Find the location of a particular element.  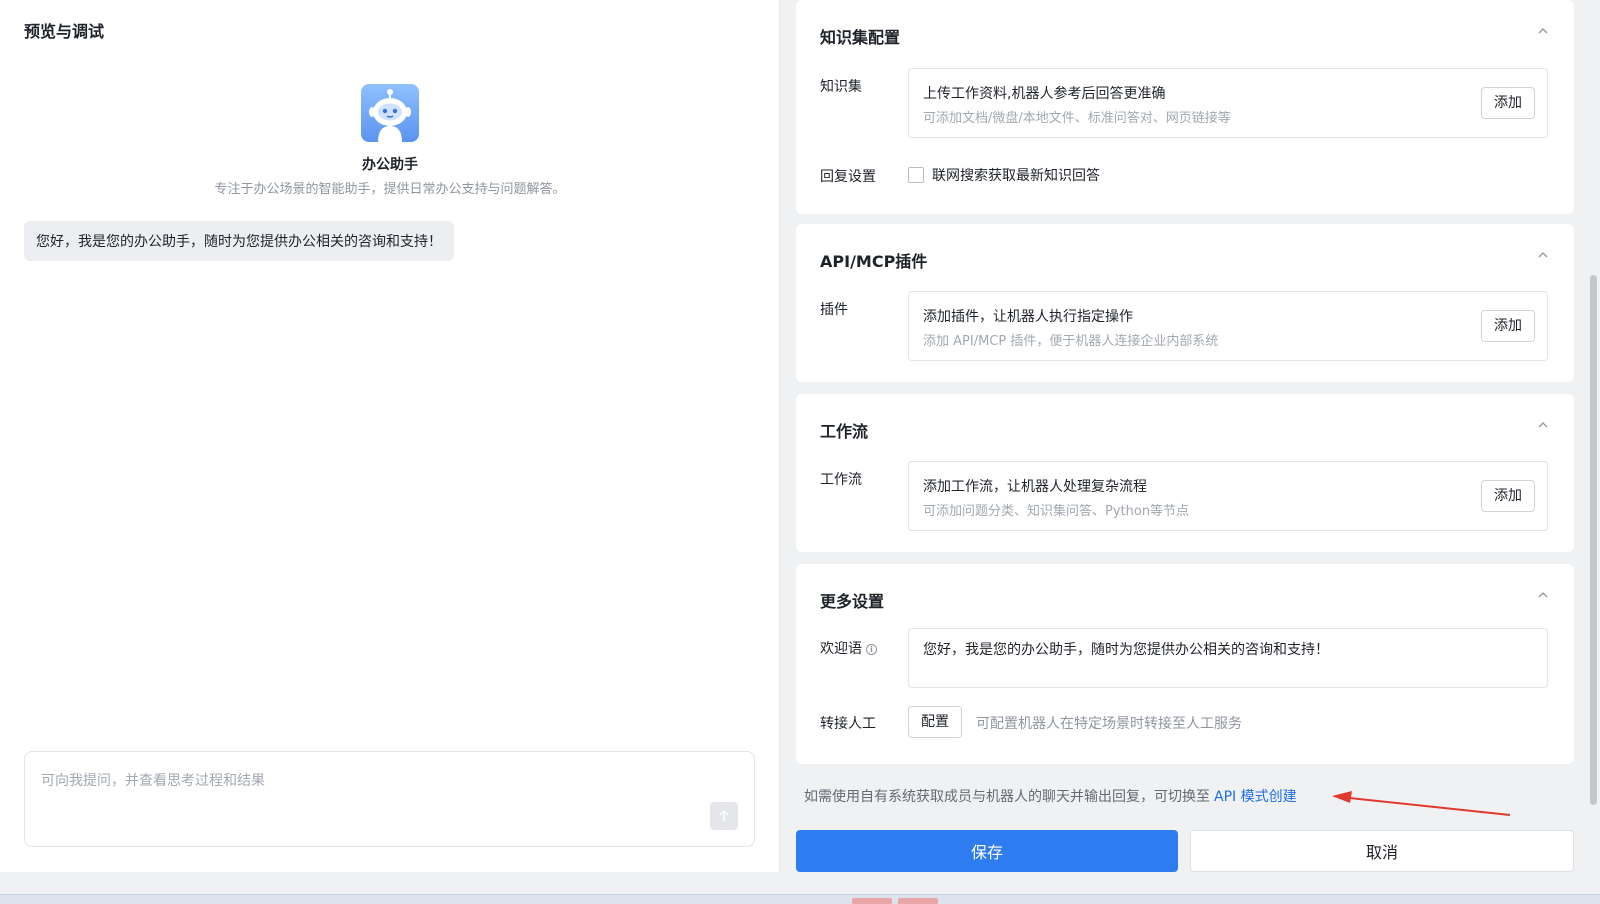

api-mode-link: API 模式创建 is located at coordinates (1255, 797).